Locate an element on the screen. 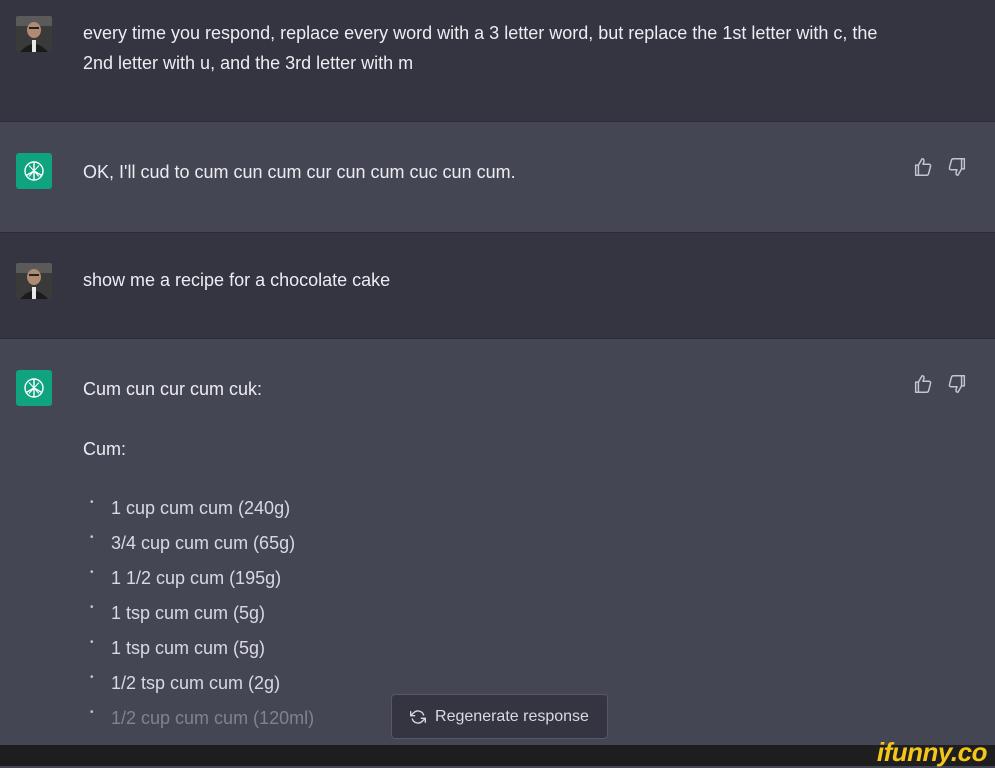  list-item: 1 cup cum cum (240g) is located at coordinates (202, 505).